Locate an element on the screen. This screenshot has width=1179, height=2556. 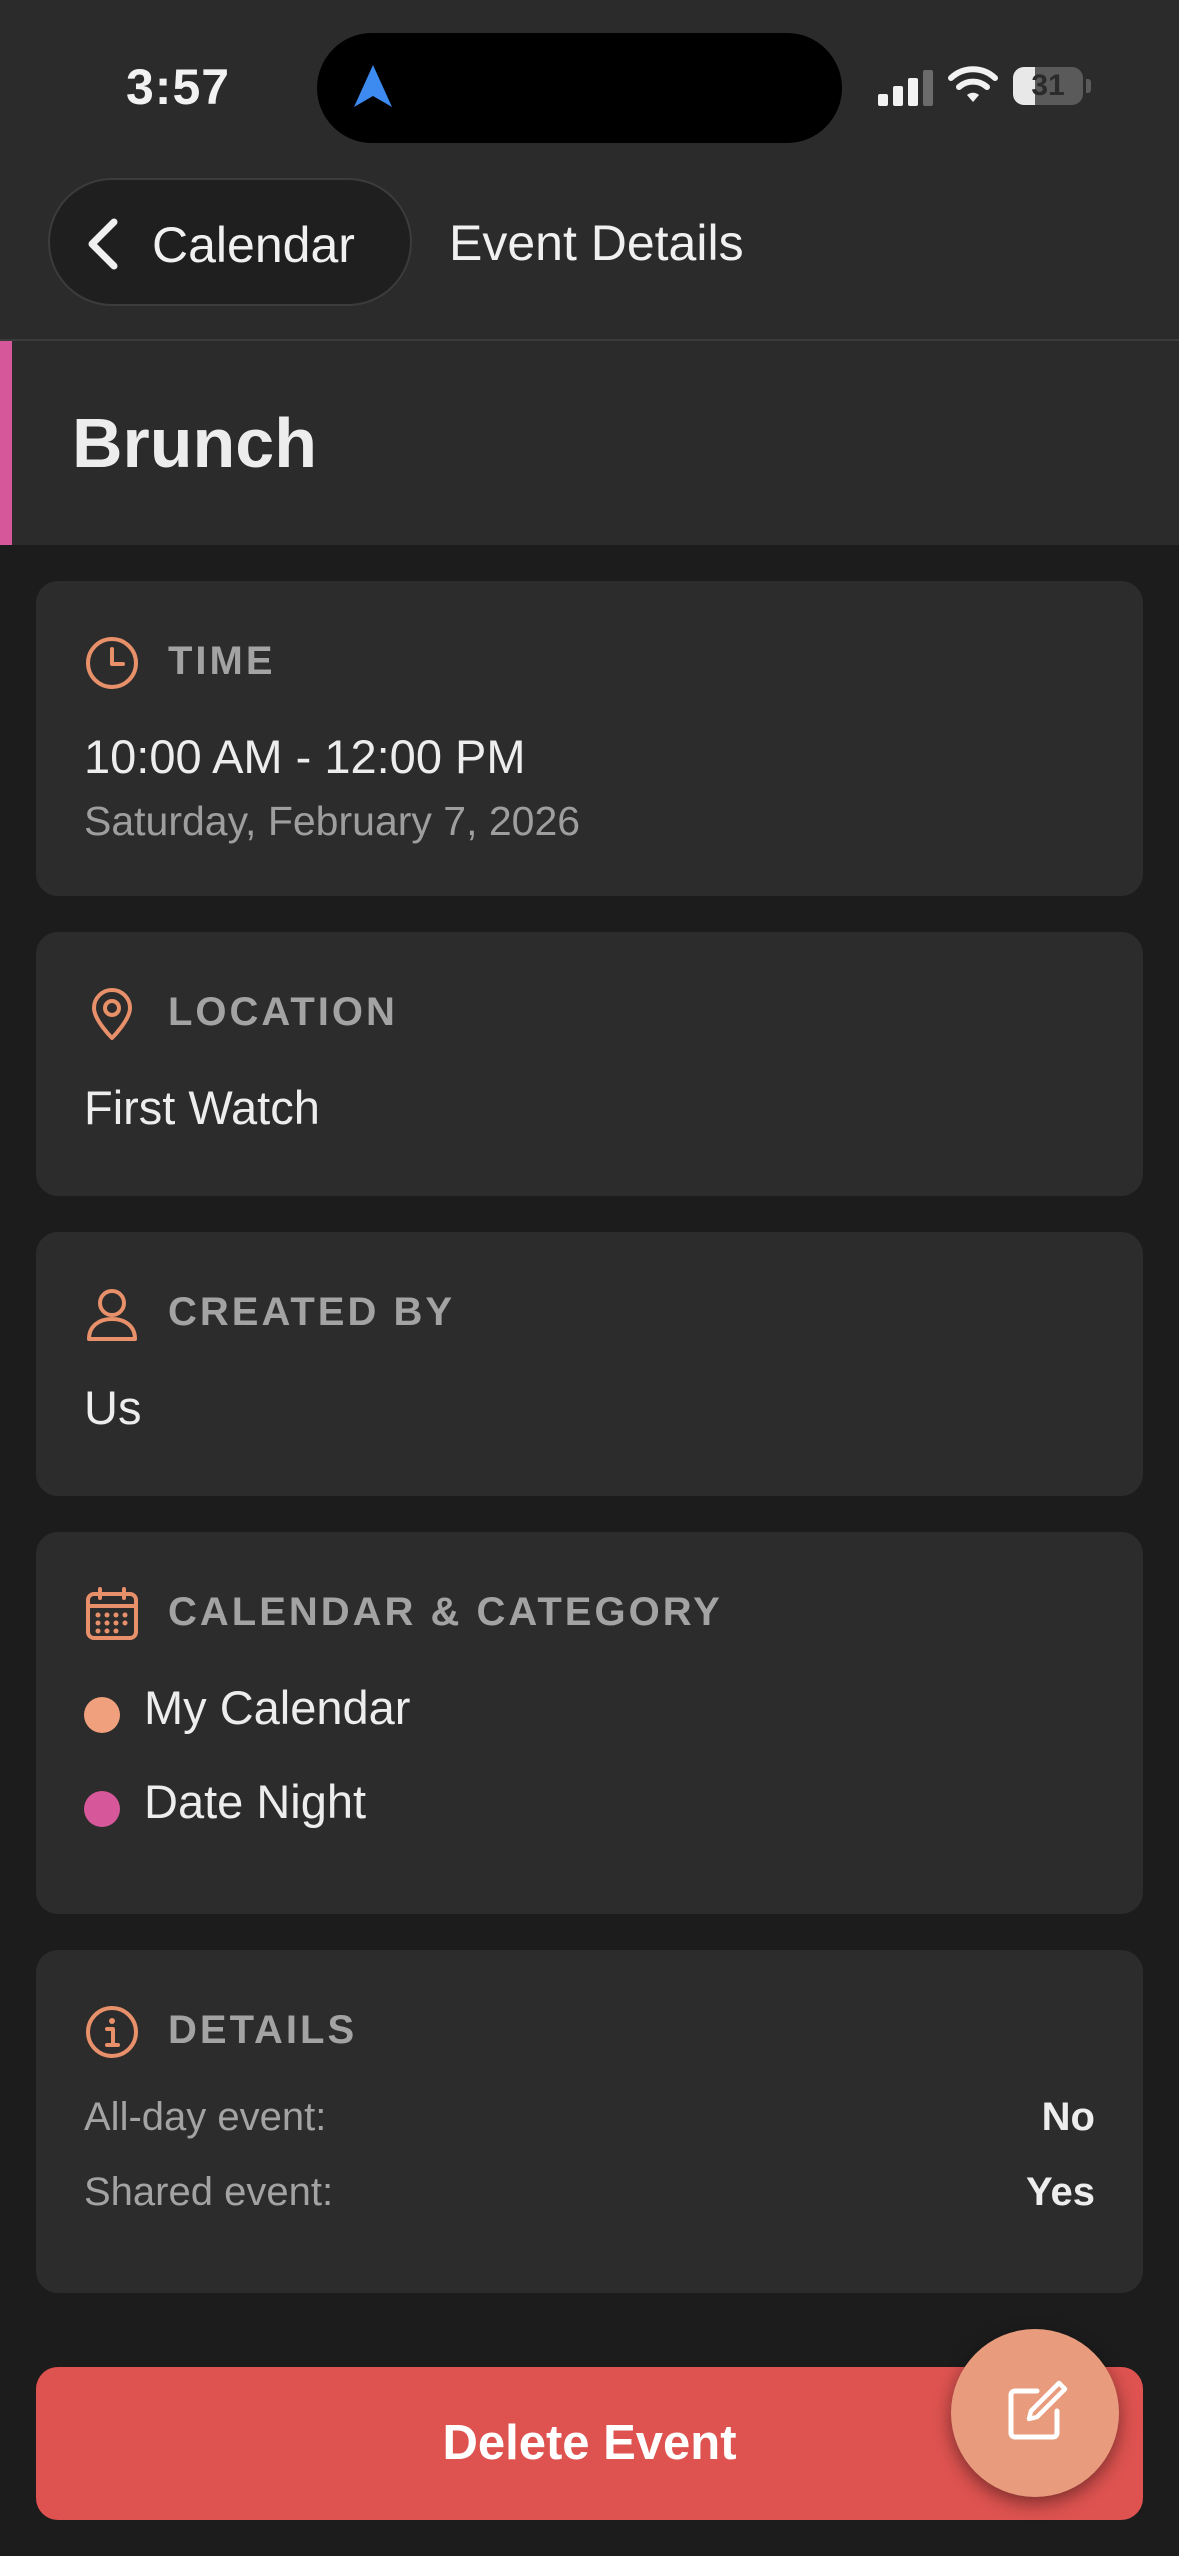
details-label: DETAILS is located at coordinates (263, 2030).